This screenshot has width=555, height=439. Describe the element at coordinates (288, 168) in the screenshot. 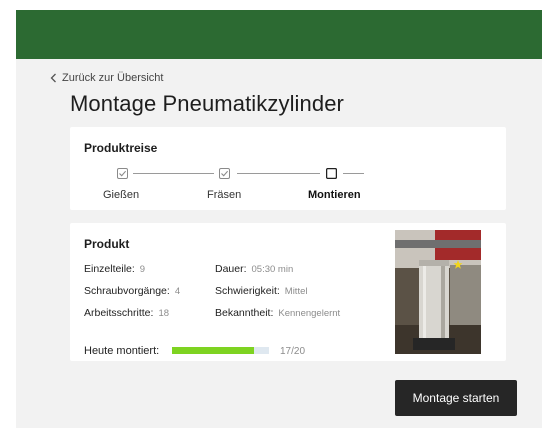

I see `product-journey-card: Produktreise Gießen Fräsen Montieren` at that location.